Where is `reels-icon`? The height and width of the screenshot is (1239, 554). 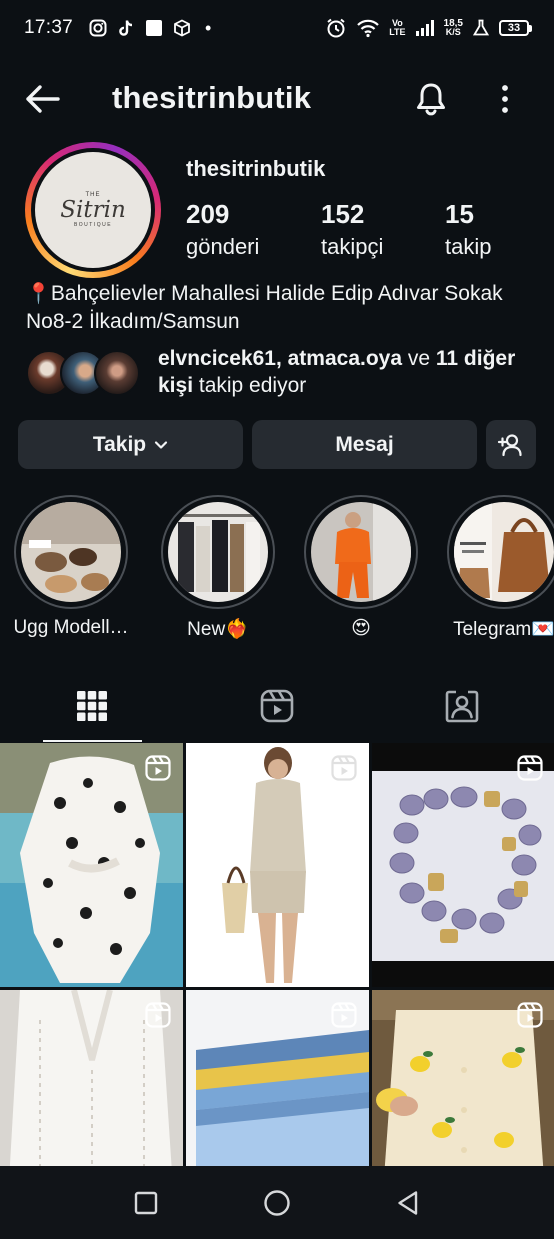
reels-icon is located at coordinates (277, 706).